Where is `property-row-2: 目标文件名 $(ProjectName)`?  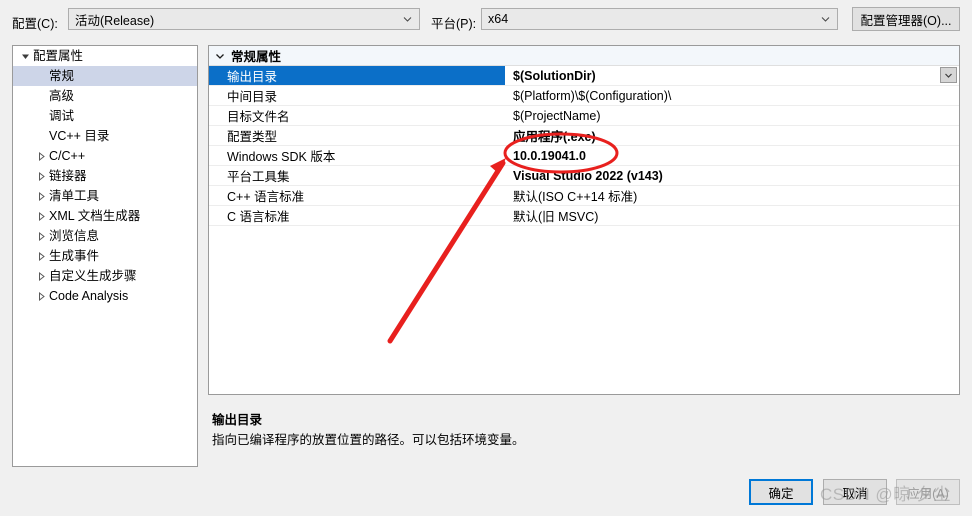 property-row-2: 目标文件名 $(ProjectName) is located at coordinates (584, 116).